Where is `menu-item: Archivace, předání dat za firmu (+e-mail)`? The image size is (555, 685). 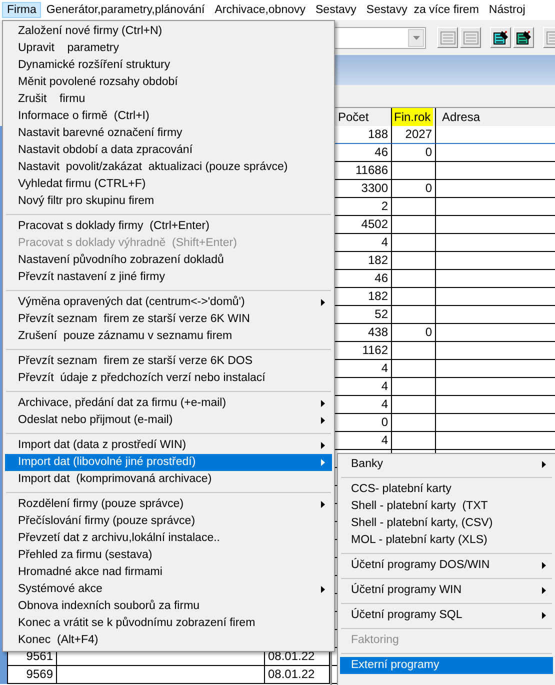 menu-item: Archivace, předání dat za firmu (+e-mail) is located at coordinates (168, 403).